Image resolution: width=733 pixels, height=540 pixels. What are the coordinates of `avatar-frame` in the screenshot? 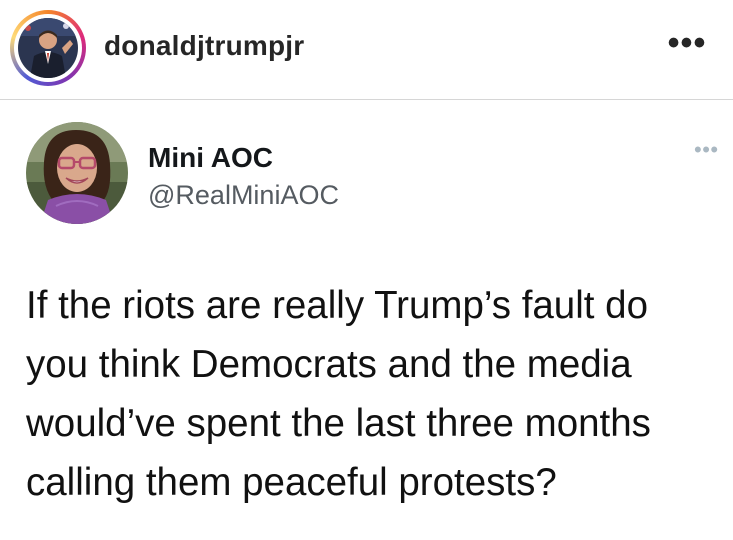 It's located at (48, 48).